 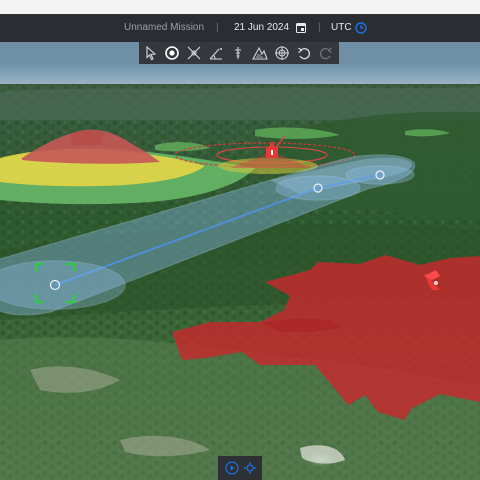 What do you see at coordinates (250, 468) in the screenshot?
I see `settings-icon` at bounding box center [250, 468].